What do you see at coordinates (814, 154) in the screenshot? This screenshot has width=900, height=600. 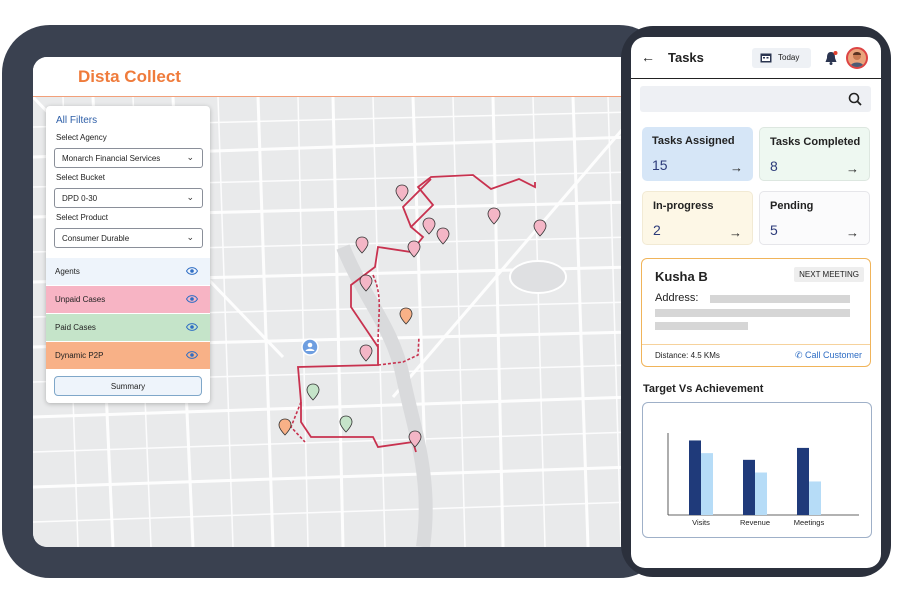 I see `tasks-completed-card: Tasks Completed 8 →` at bounding box center [814, 154].